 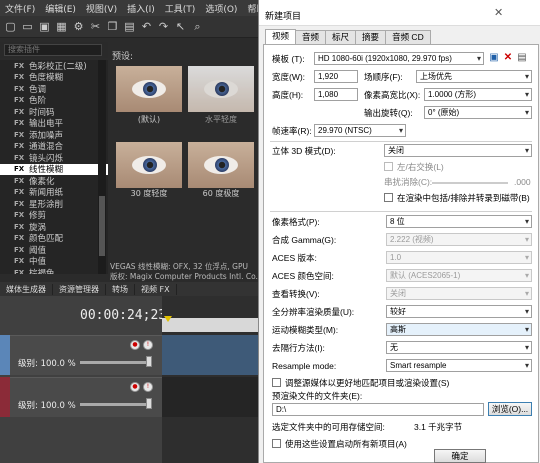 What do you see at coordinates (168, 319) in the screenshot?
I see `playhead-marker` at bounding box center [168, 319].